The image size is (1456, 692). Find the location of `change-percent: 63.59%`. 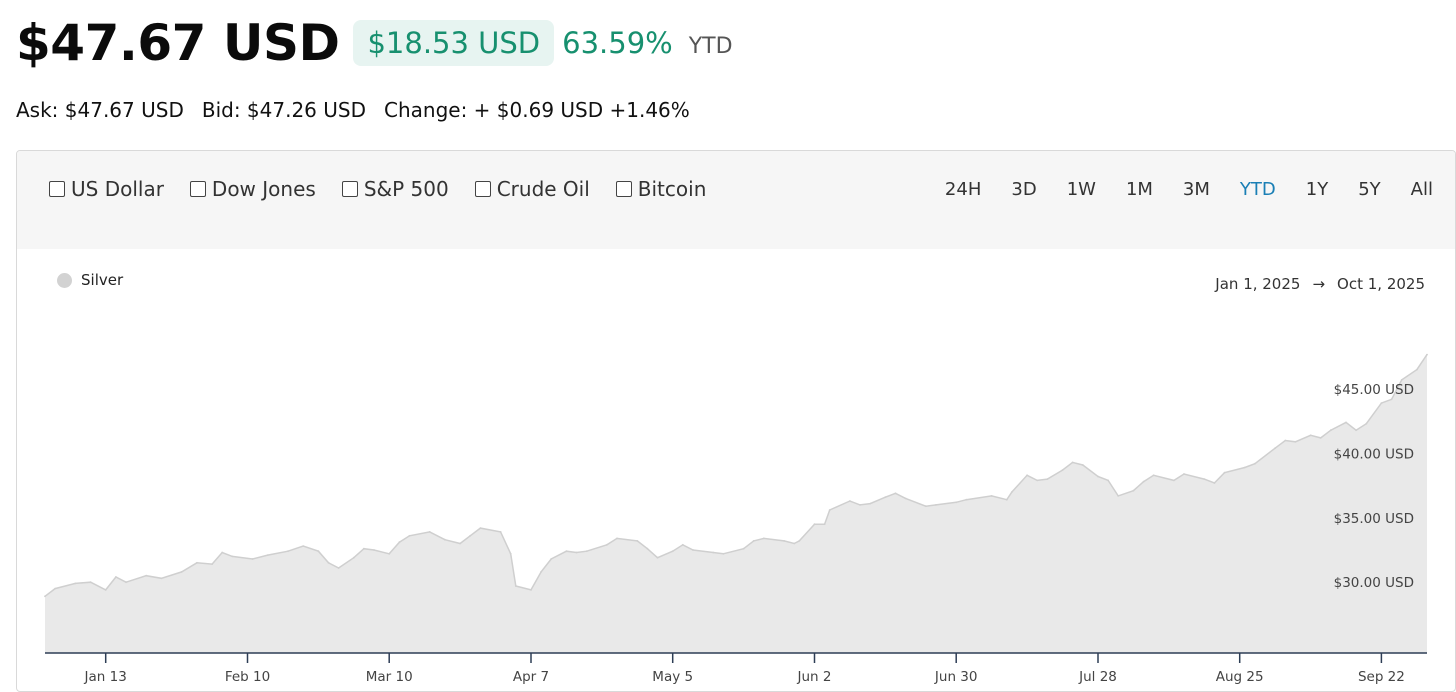

change-percent: 63.59% is located at coordinates (617, 43).